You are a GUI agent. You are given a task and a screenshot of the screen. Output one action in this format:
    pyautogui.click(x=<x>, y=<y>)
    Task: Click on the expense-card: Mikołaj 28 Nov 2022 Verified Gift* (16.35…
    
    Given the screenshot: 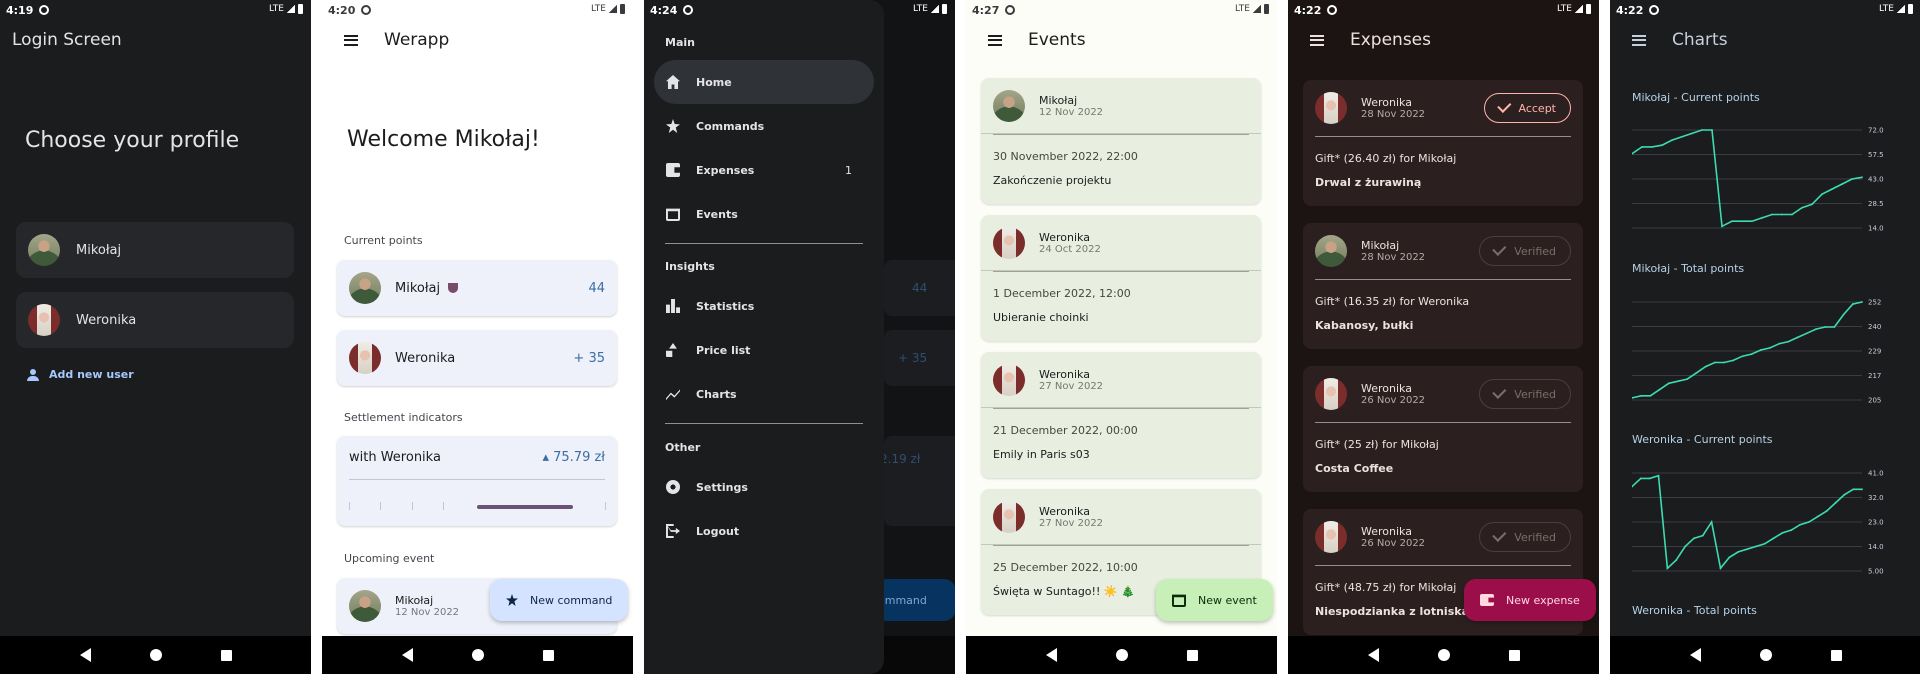 What is the action you would take?
    pyautogui.click(x=1443, y=286)
    